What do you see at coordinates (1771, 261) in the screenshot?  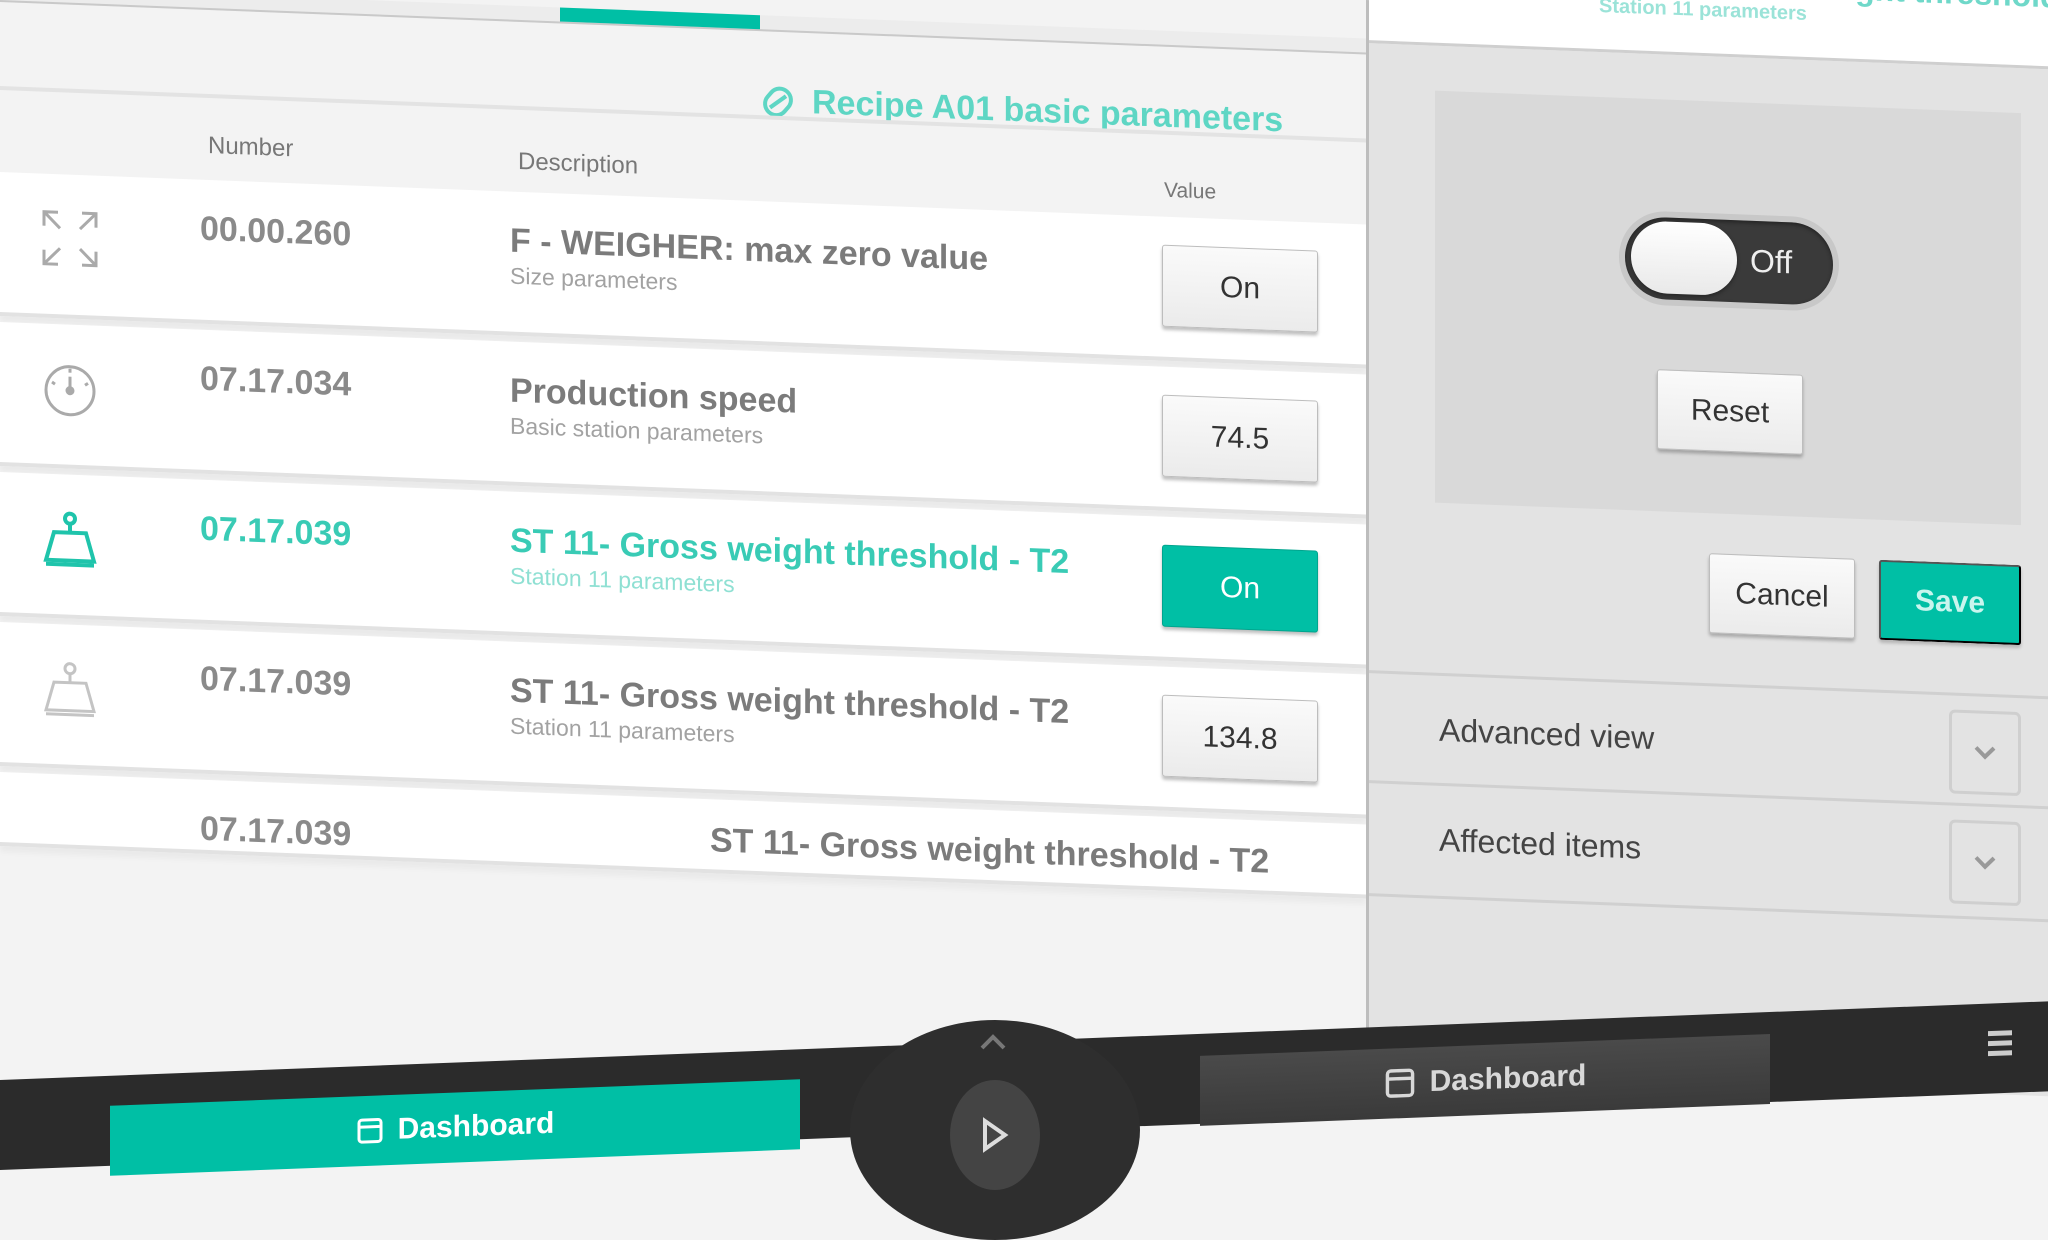 I see `toggle-label: Off` at bounding box center [1771, 261].